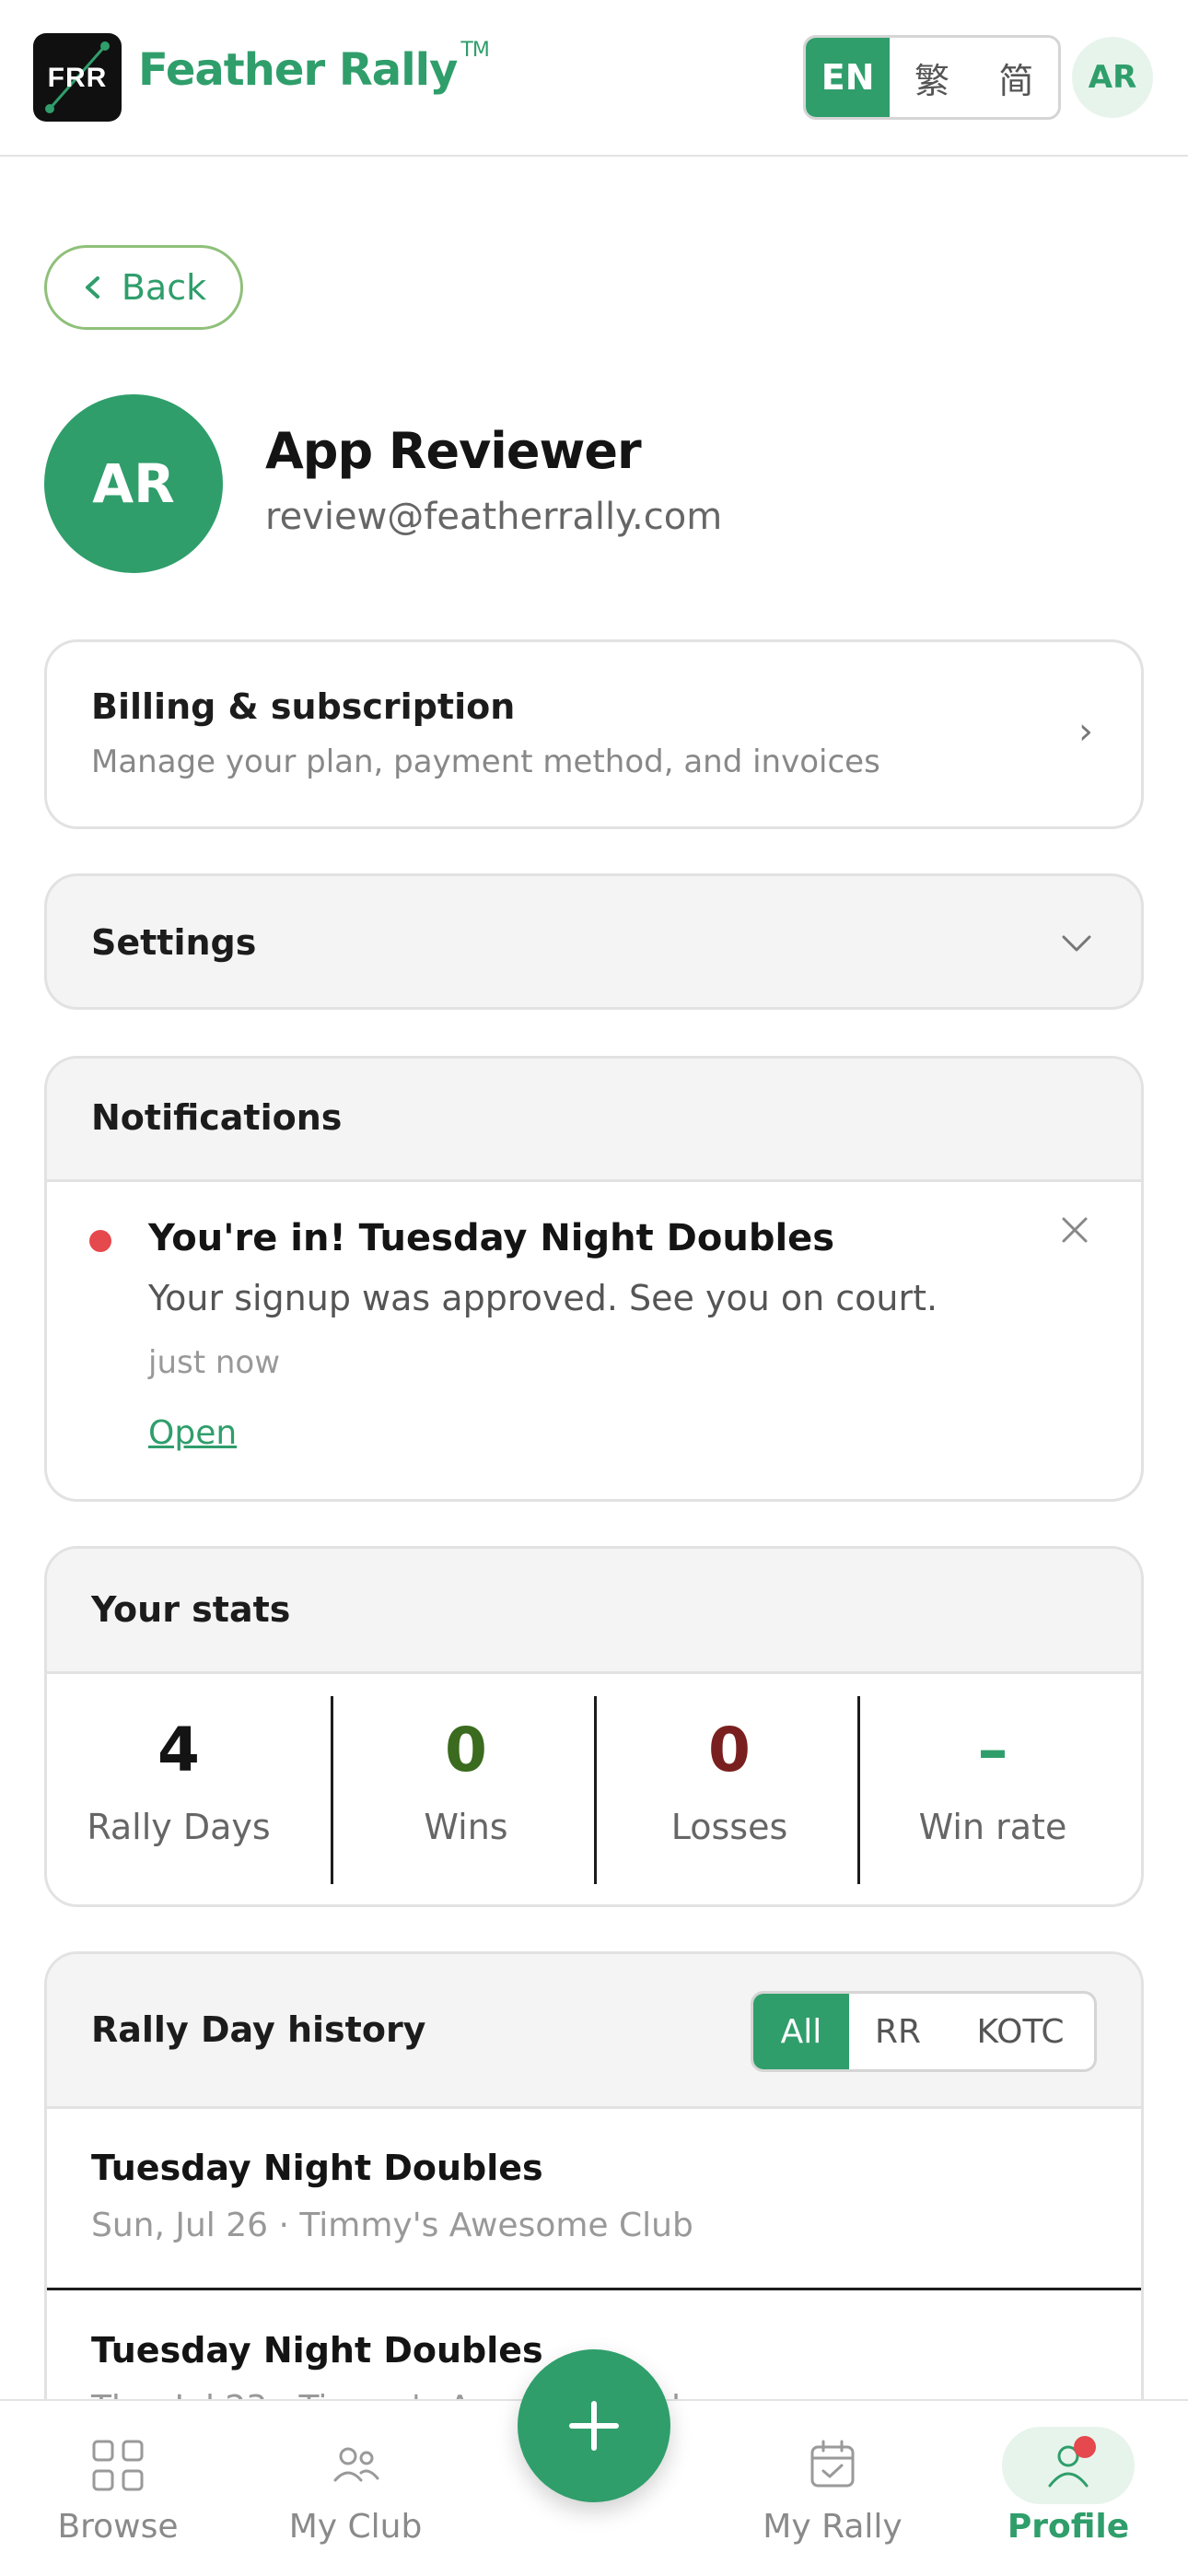  What do you see at coordinates (355, 2488) in the screenshot?
I see `tab-my-club: My Club` at bounding box center [355, 2488].